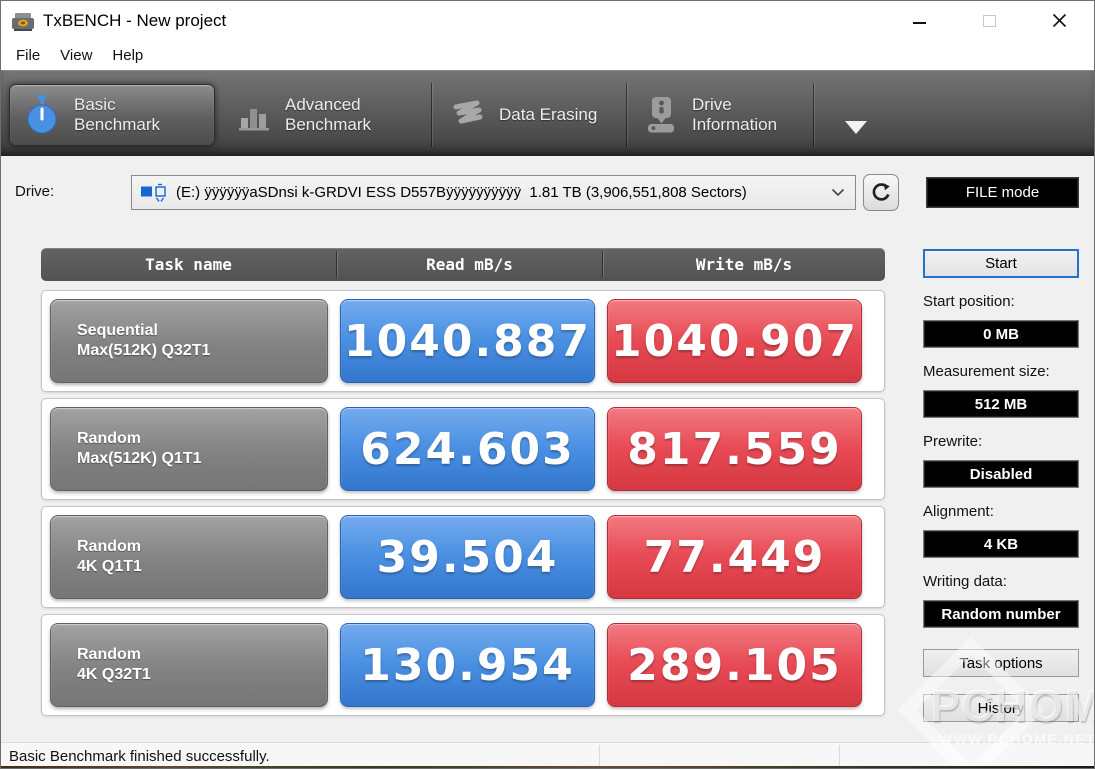 The width and height of the screenshot is (1095, 769). I want to click on tab-label-line2: Information, so click(735, 124).